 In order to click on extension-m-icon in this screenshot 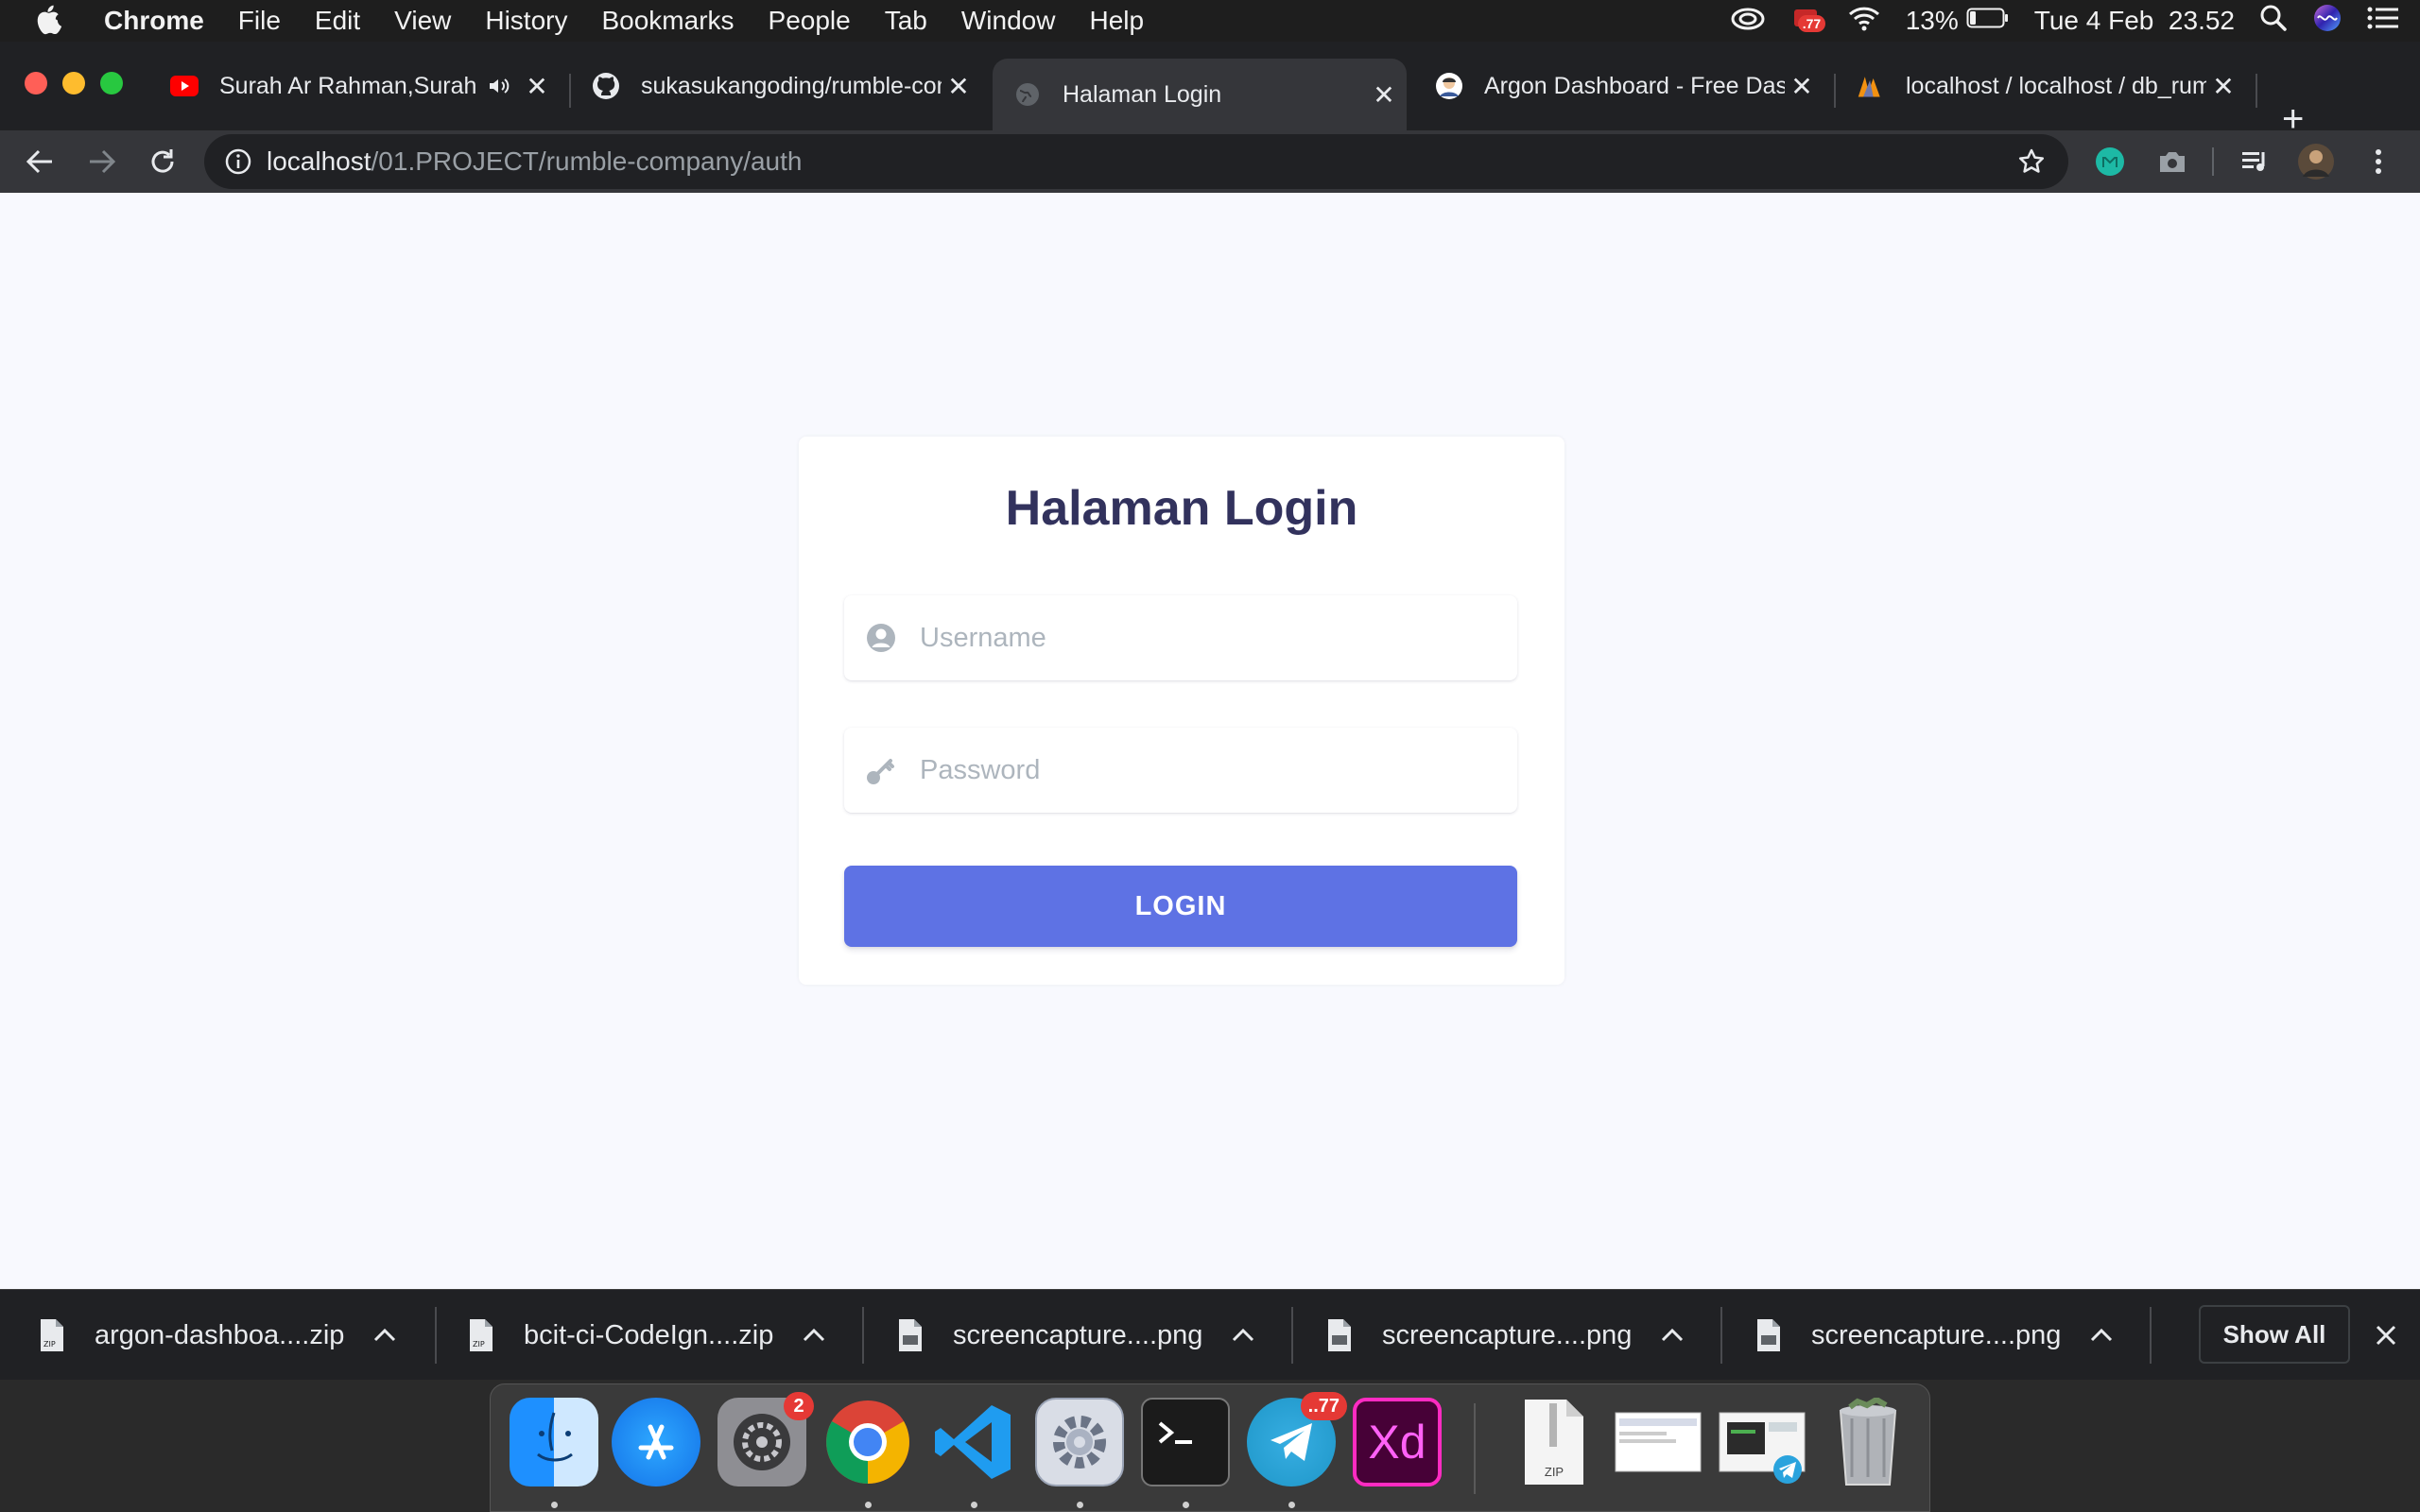, I will do `click(2110, 161)`.